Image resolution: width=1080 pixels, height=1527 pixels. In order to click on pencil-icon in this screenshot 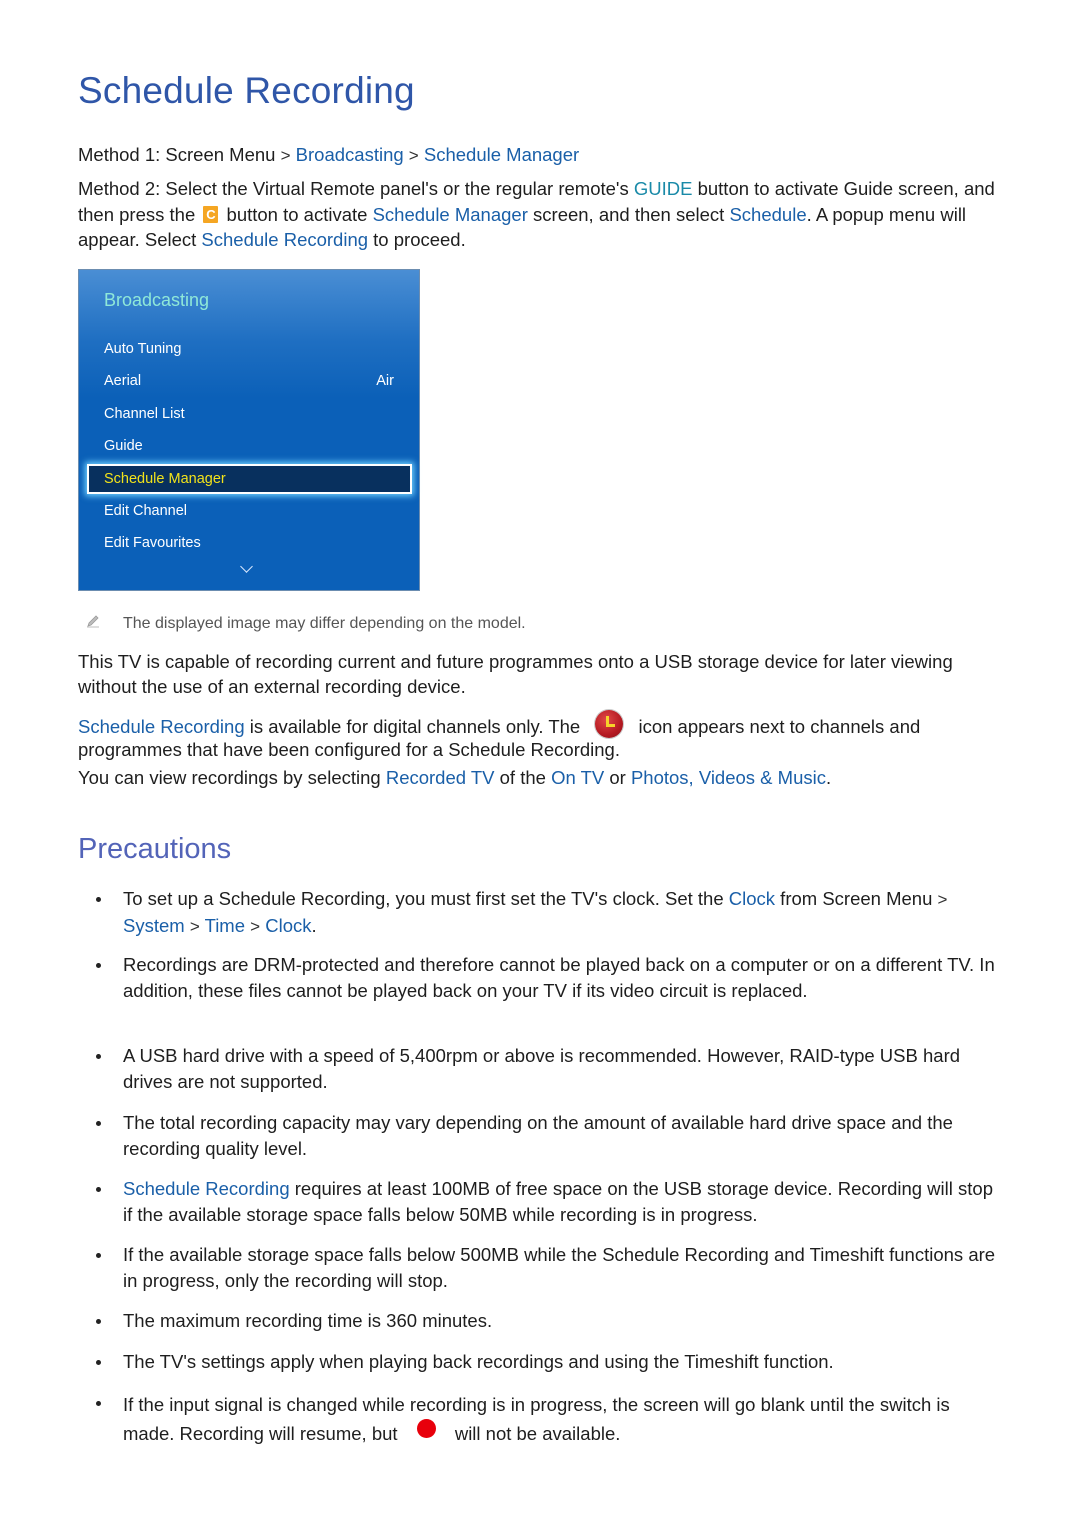, I will do `click(93, 621)`.